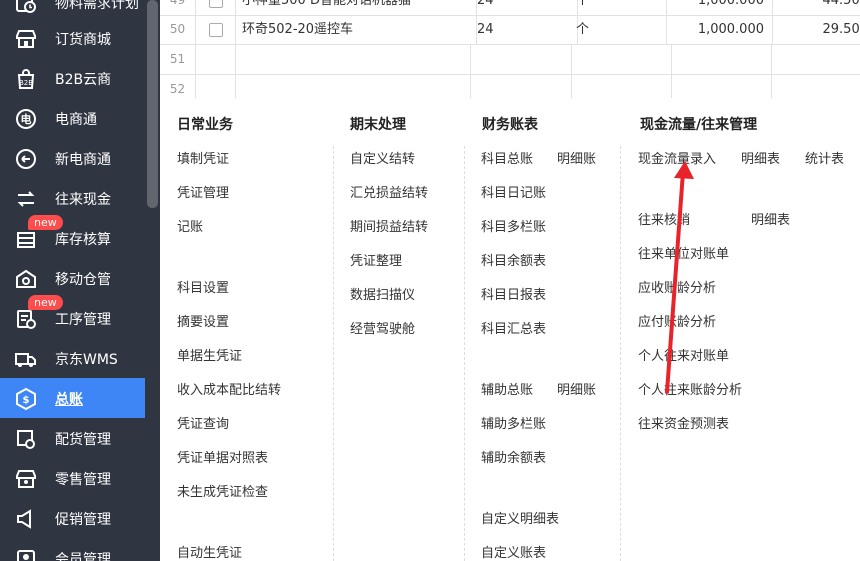 This screenshot has height=561, width=860. Describe the element at coordinates (677, 320) in the screenshot. I see `menu-item-payable-aging: 应付账龄分析` at that location.